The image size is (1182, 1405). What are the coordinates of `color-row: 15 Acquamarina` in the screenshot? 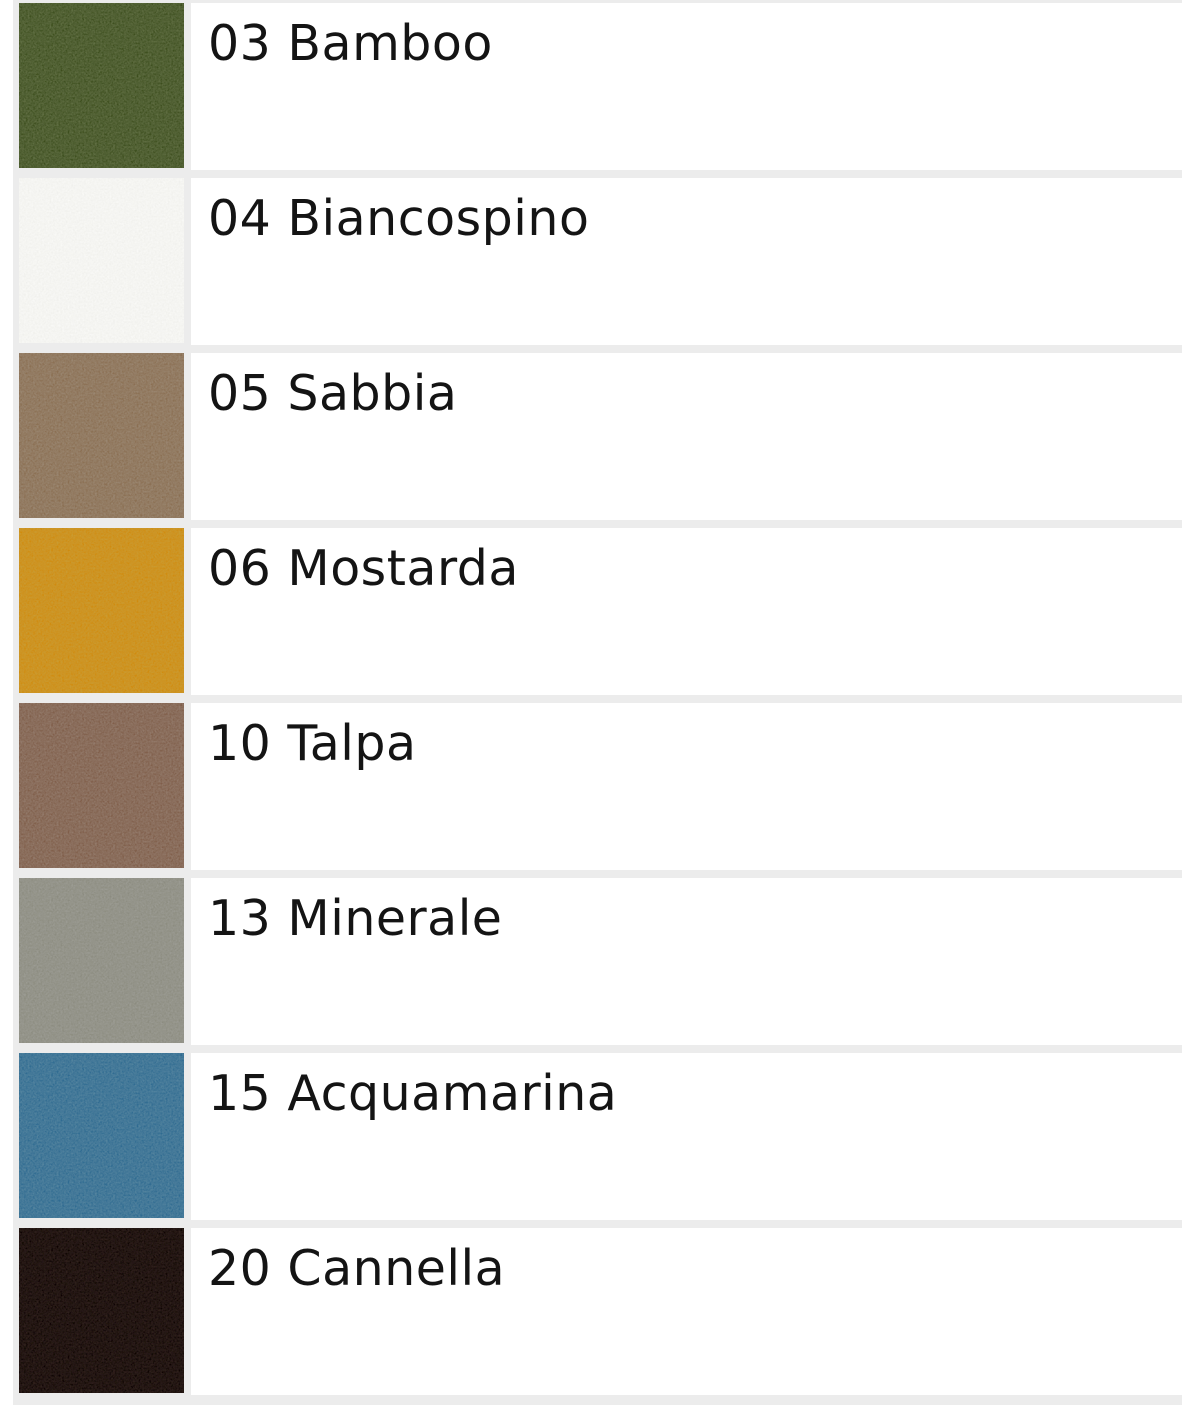 It's located at (597, 1136).